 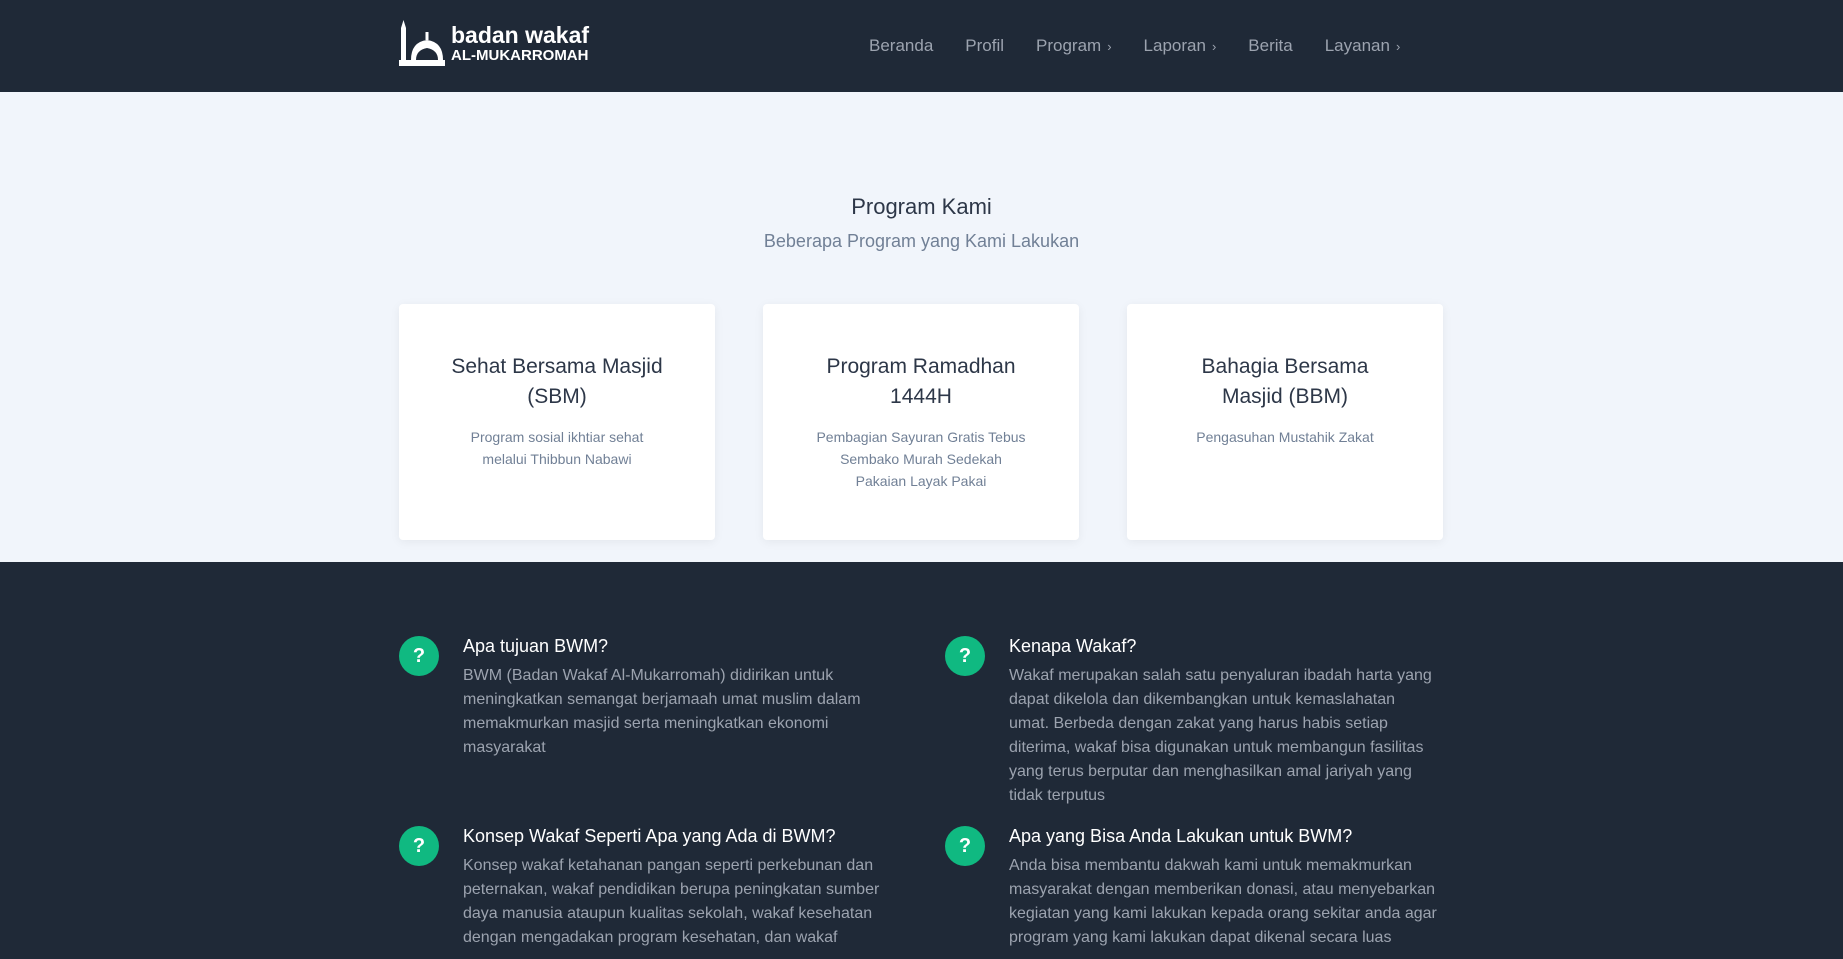 I want to click on faq-question: Apa tujuan BWM?, so click(x=536, y=646).